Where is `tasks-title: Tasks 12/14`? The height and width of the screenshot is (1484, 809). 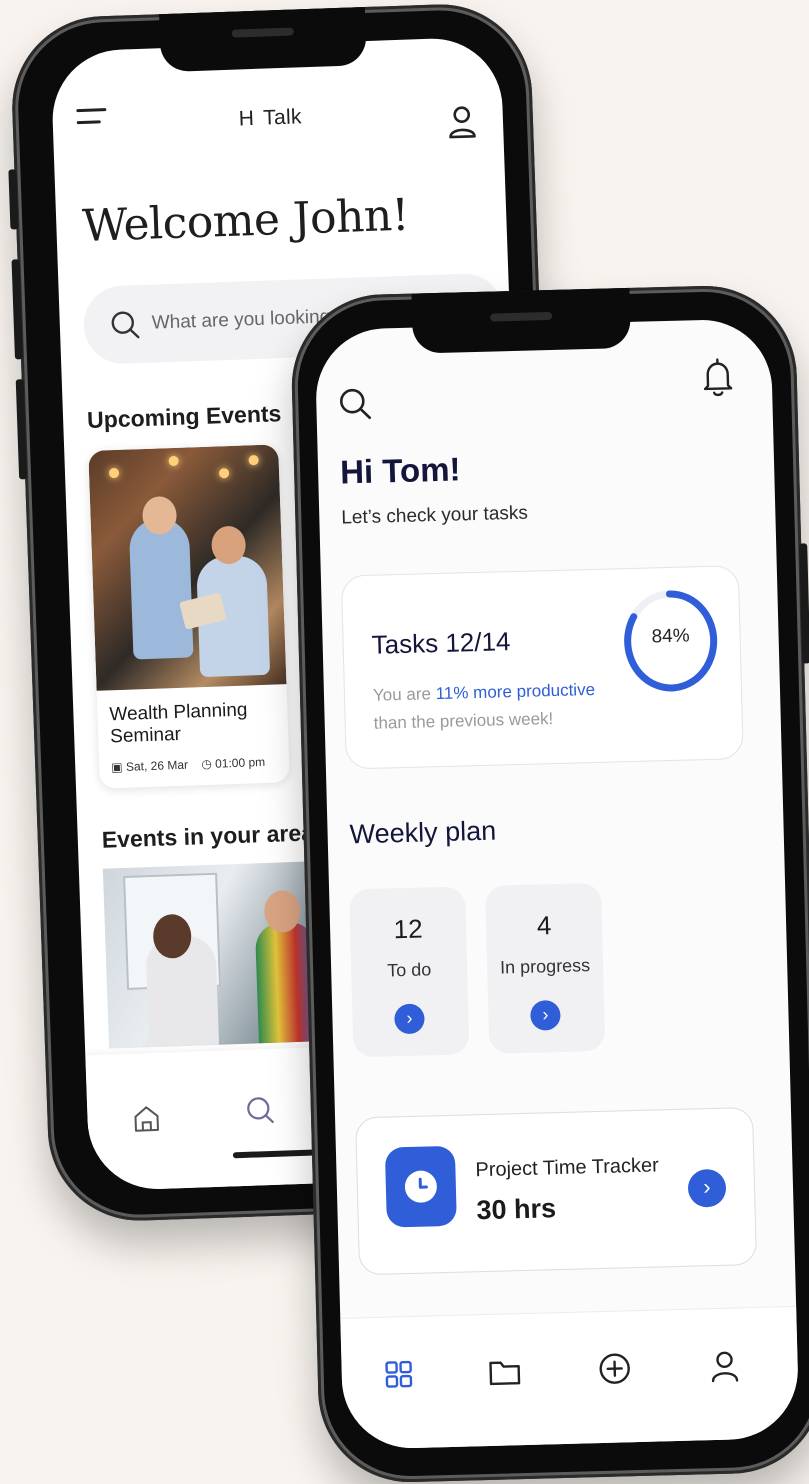
tasks-title: Tasks 12/14 is located at coordinates (441, 643).